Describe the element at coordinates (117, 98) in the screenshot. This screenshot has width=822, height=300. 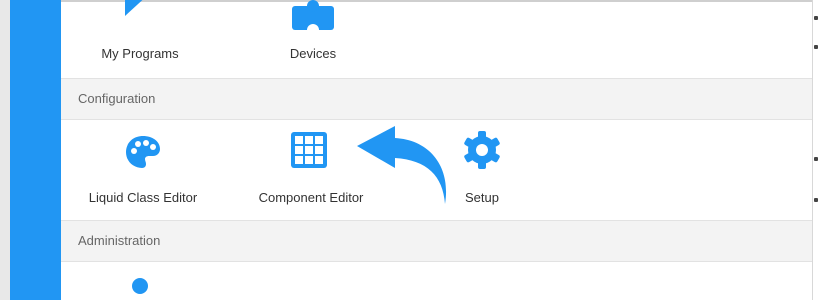
I see `section-title: Configuration` at that location.